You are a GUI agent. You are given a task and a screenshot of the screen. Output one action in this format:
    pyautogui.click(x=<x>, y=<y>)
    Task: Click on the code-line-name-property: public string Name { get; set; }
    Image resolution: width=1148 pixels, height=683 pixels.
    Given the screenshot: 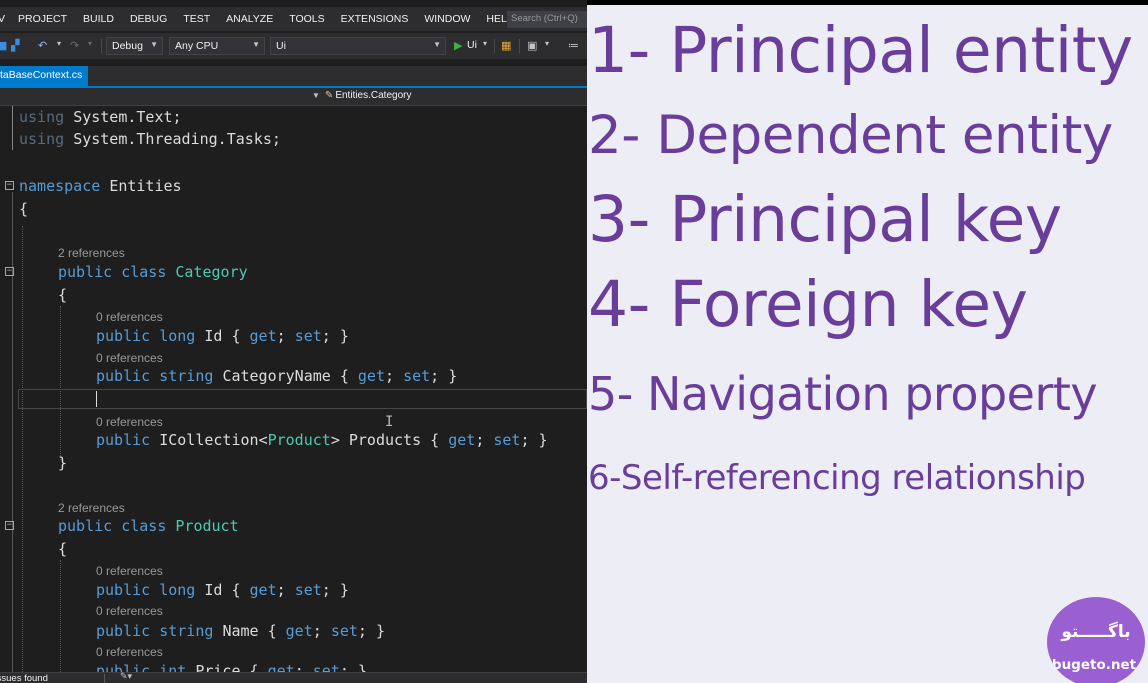 What is the action you would take?
    pyautogui.click(x=240, y=631)
    